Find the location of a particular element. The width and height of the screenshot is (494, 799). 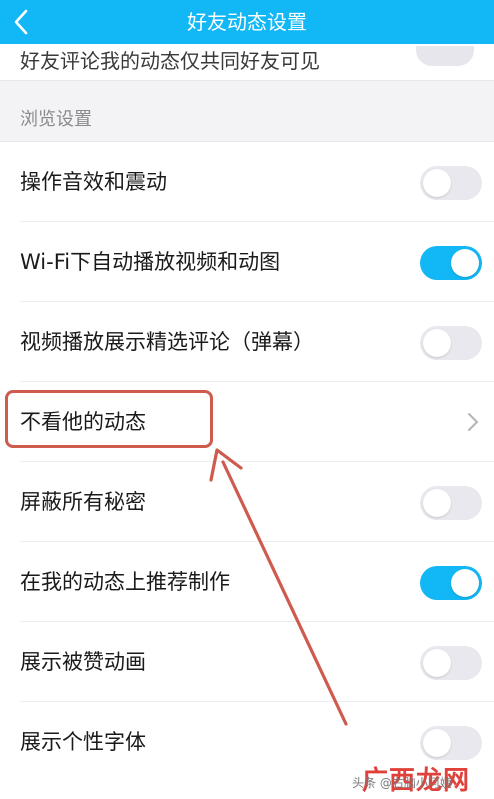

watermark-caption: 头条 @右脑小阿姨 is located at coordinates (402, 783).